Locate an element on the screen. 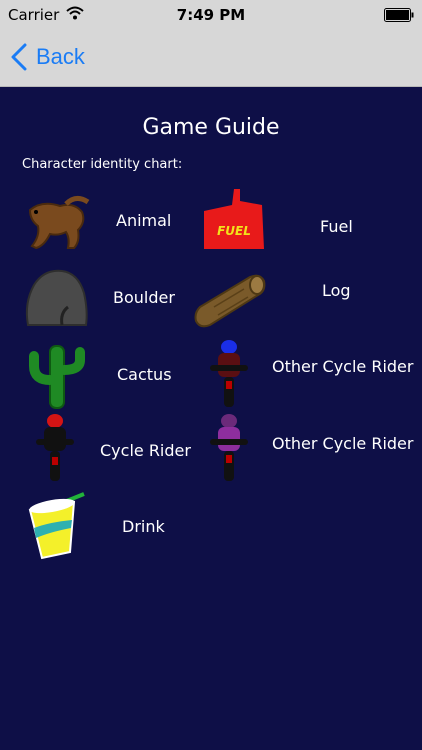 Image resolution: width=422 pixels, height=750 pixels. drink-icon is located at coordinates (55, 527).